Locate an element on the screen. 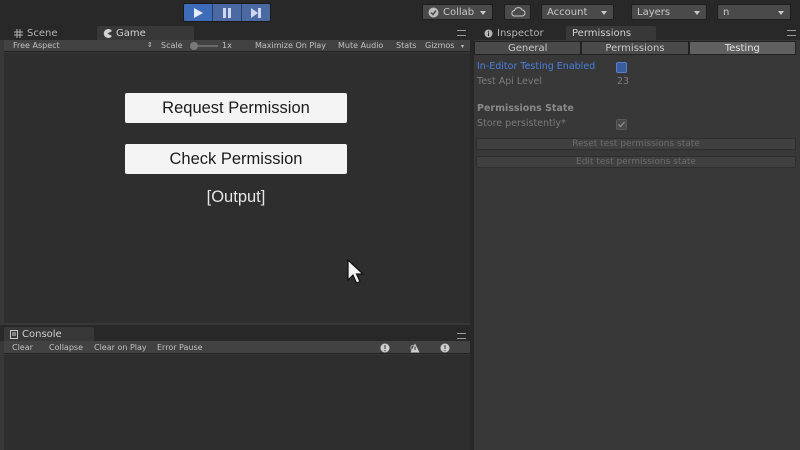 Image resolution: width=800 pixels, height=450 pixels. maximize-on-play-toggle: Maximize On Play is located at coordinates (290, 45).